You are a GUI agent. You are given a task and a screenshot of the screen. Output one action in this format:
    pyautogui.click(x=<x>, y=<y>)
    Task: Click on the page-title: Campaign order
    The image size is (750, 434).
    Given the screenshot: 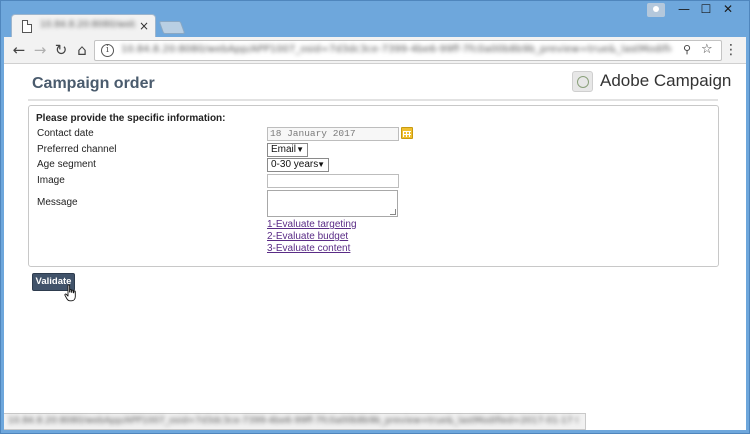 What is the action you would take?
    pyautogui.click(x=93, y=83)
    